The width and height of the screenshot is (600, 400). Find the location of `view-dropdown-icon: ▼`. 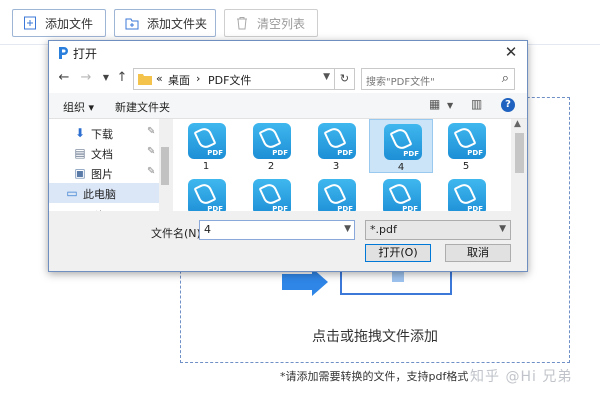

view-dropdown-icon: ▼ is located at coordinates (450, 105).